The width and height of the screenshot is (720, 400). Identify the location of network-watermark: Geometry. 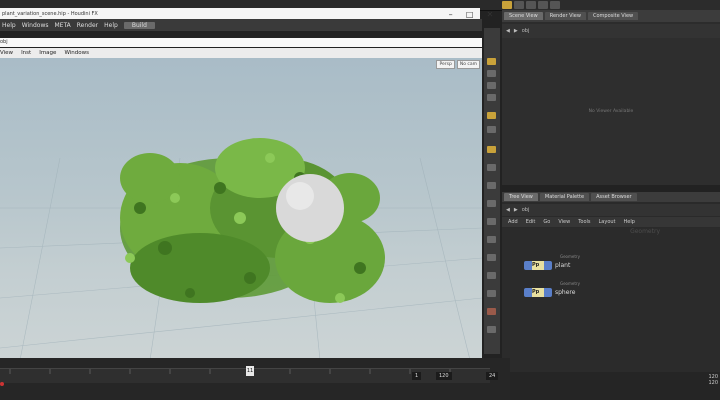
(645, 231).